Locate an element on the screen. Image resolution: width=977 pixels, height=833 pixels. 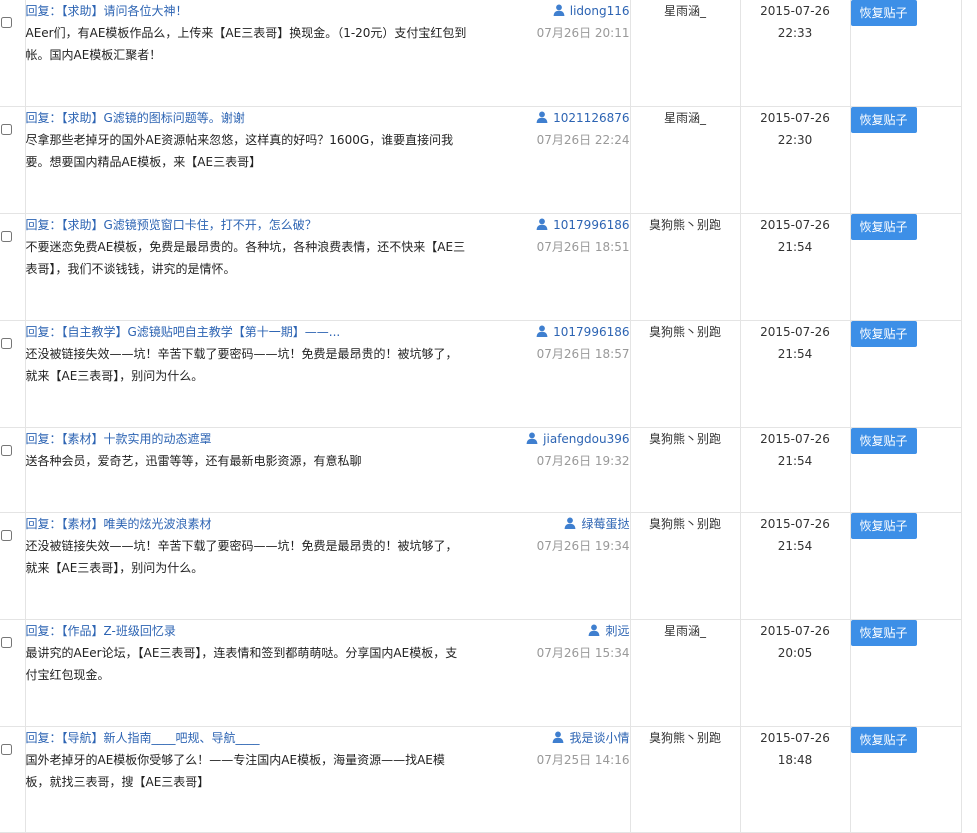
post-title-link: 回复：【导航】新人指南____吧规、导航____ is located at coordinates (261, 738).